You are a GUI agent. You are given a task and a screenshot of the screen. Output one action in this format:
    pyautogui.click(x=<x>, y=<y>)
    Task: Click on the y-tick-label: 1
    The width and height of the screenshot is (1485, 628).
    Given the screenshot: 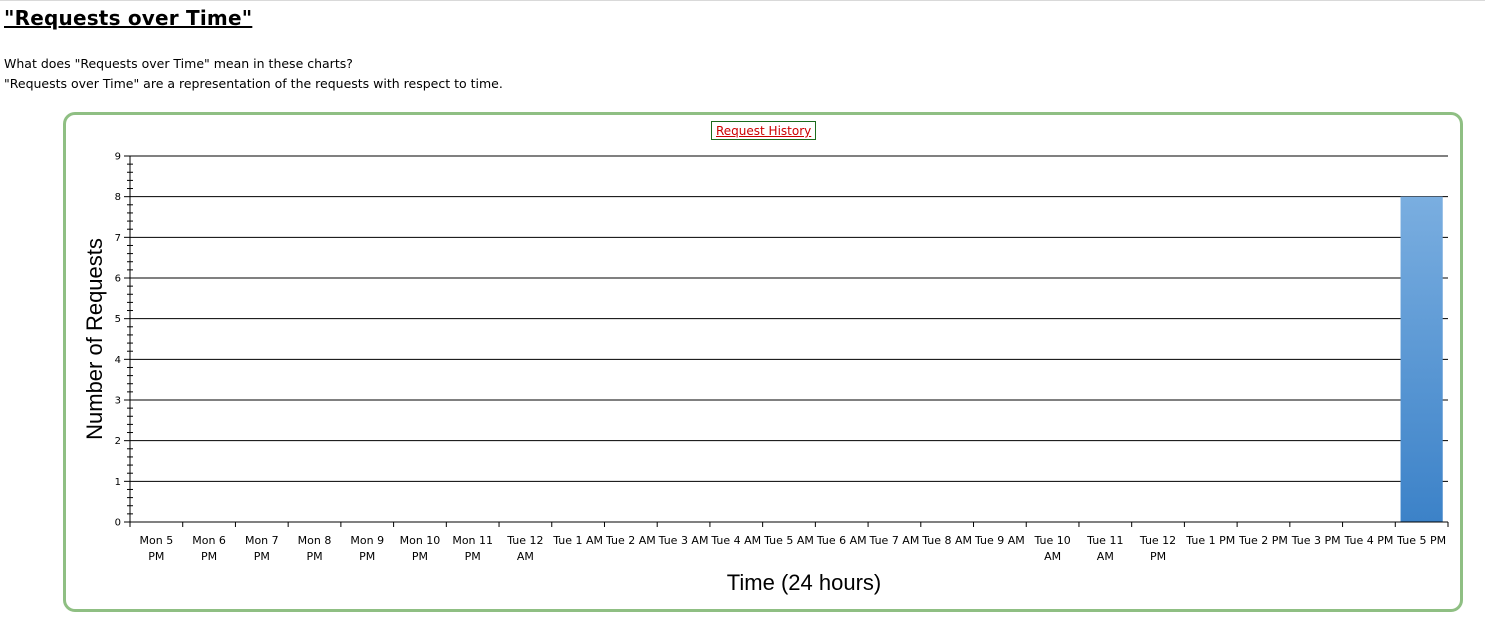 What is the action you would take?
    pyautogui.click(x=118, y=482)
    